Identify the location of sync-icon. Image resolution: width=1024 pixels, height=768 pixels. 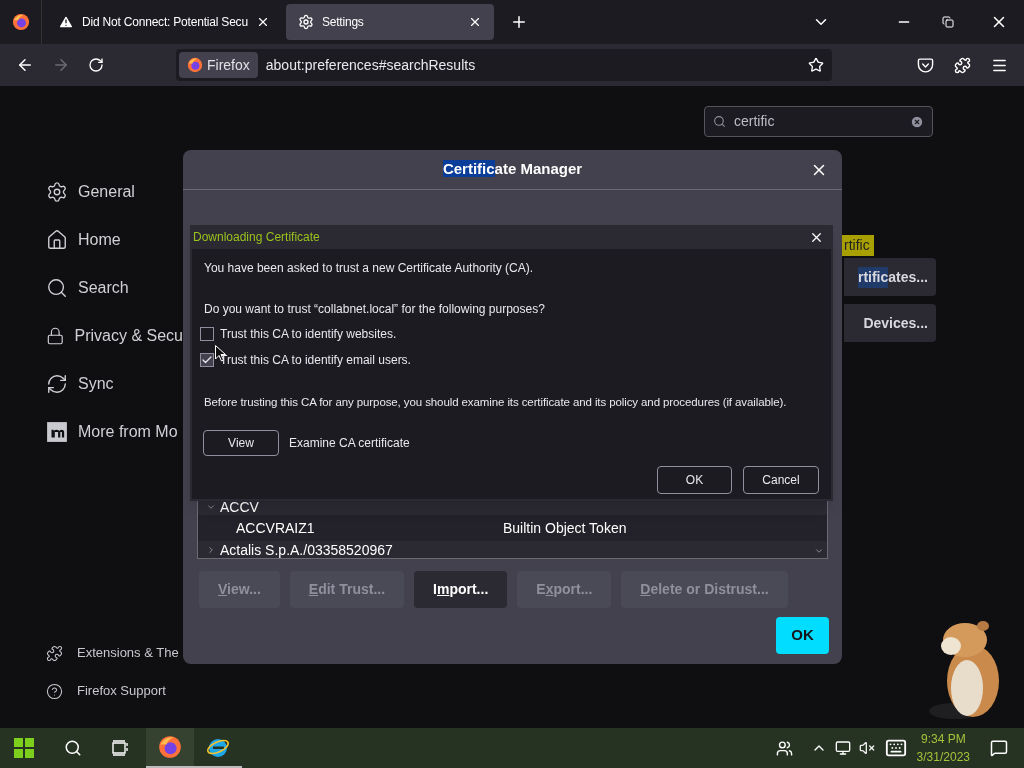
(57, 384).